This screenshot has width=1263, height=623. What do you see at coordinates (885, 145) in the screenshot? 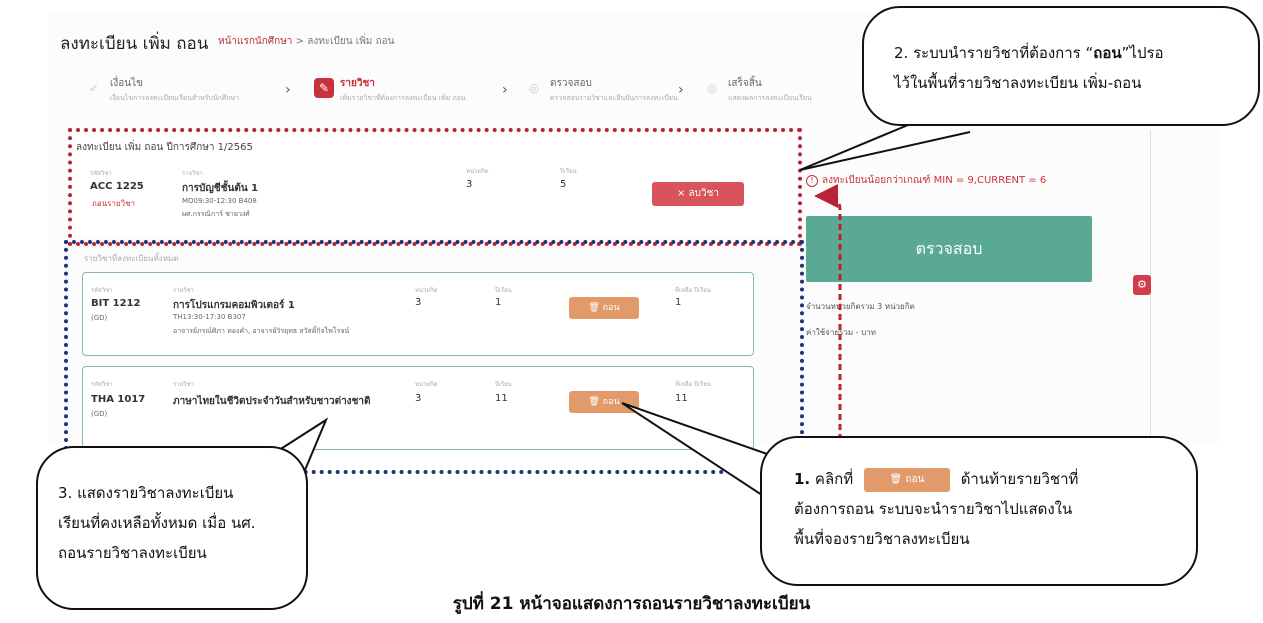
I see `callout-2-pointer` at bounding box center [885, 145].